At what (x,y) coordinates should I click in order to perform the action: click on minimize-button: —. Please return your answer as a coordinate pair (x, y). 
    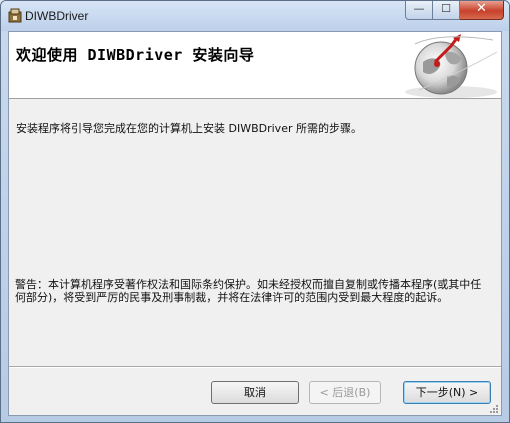
    Looking at the image, I should click on (419, 10).